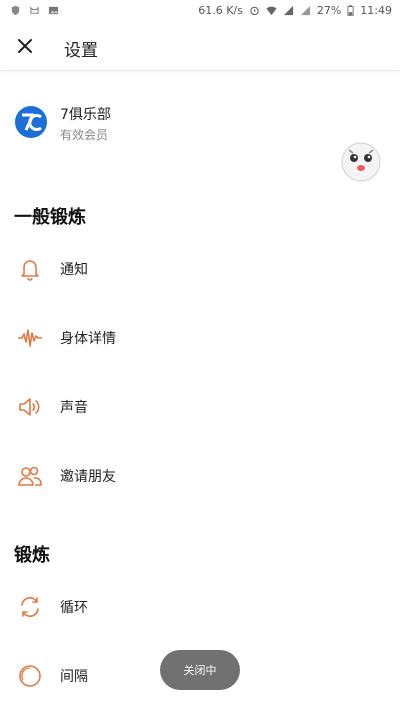 This screenshot has height=711, width=400. I want to click on status-left-icons, so click(34, 10).